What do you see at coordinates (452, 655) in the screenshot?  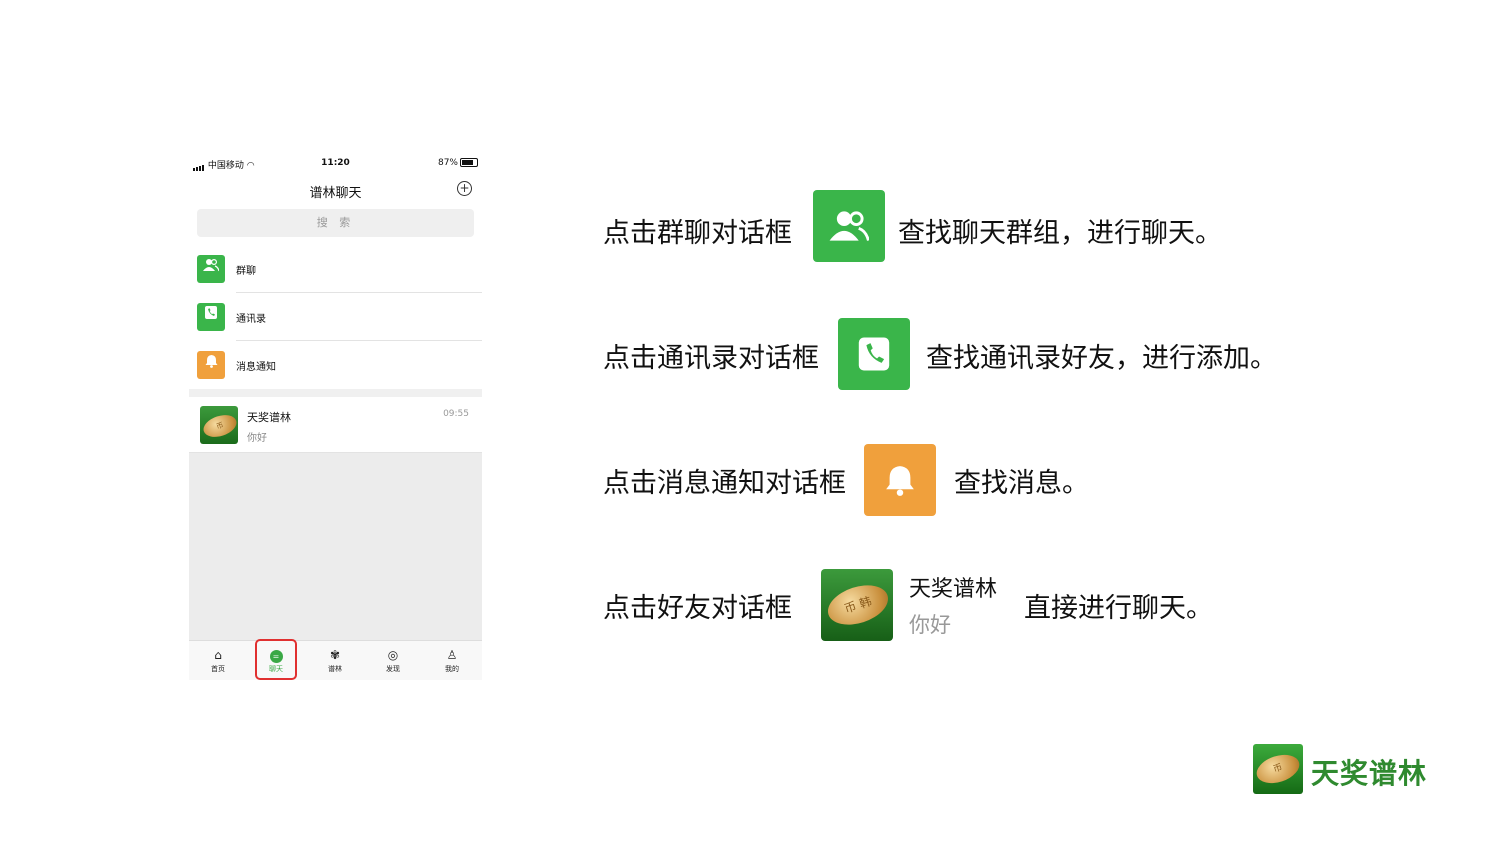 I see `profile-icon: ♙` at bounding box center [452, 655].